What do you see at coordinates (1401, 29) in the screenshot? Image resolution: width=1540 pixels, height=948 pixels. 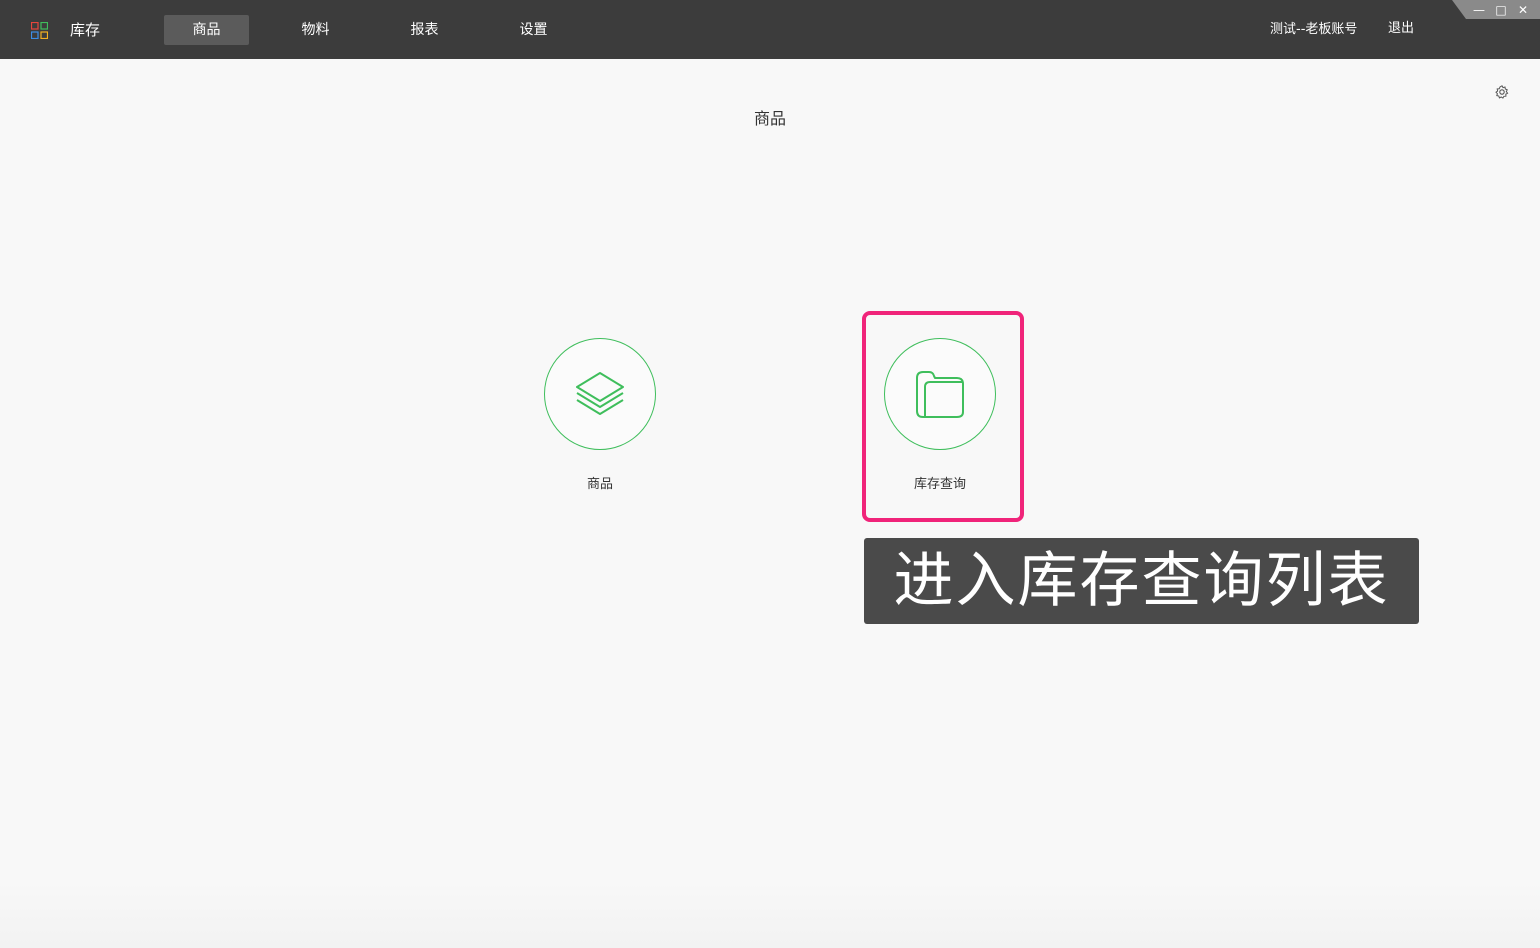 I see `logout-button: 退出` at bounding box center [1401, 29].